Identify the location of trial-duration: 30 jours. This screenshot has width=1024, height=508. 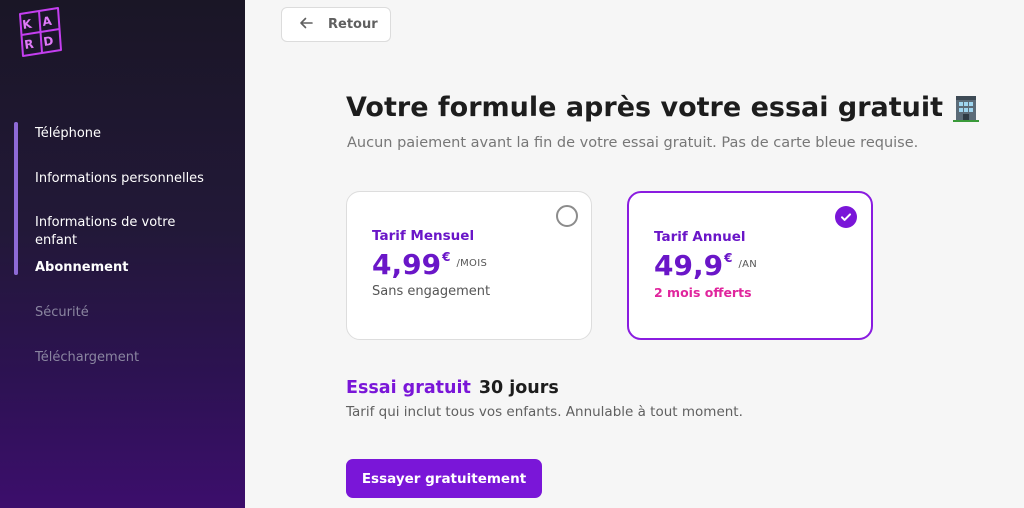
(518, 388).